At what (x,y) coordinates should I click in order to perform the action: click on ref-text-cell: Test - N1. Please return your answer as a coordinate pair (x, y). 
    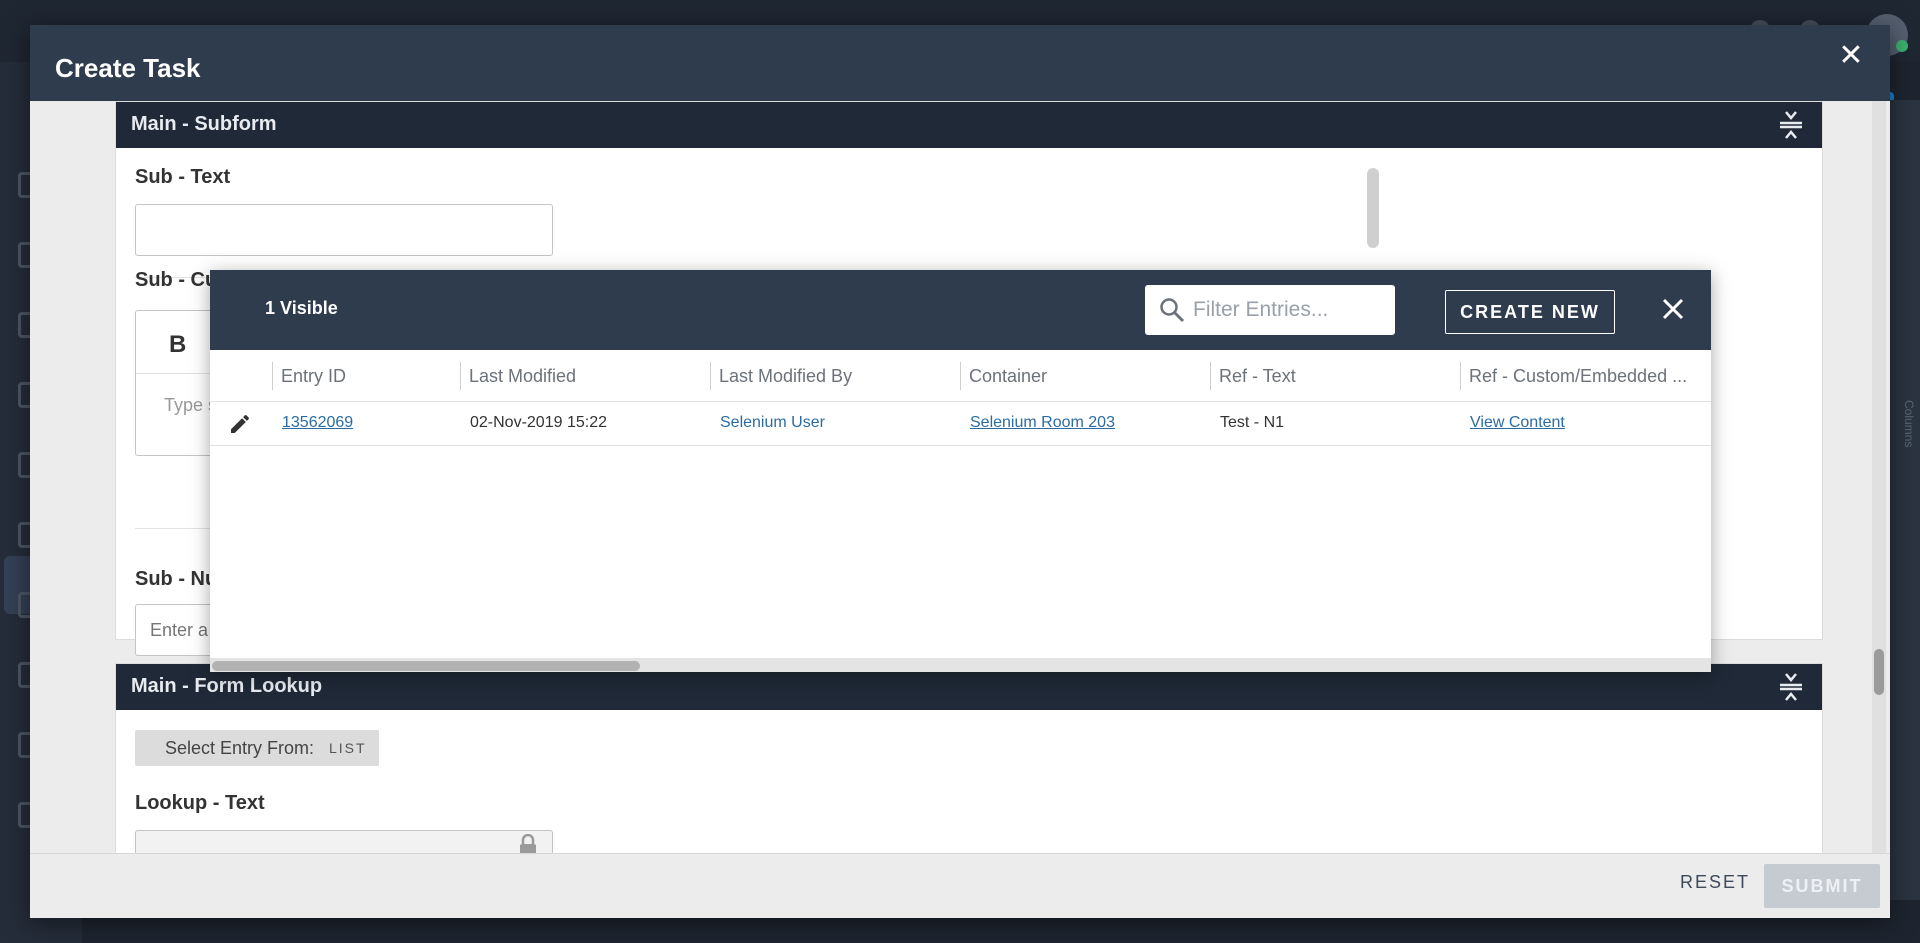
    Looking at the image, I should click on (1252, 422).